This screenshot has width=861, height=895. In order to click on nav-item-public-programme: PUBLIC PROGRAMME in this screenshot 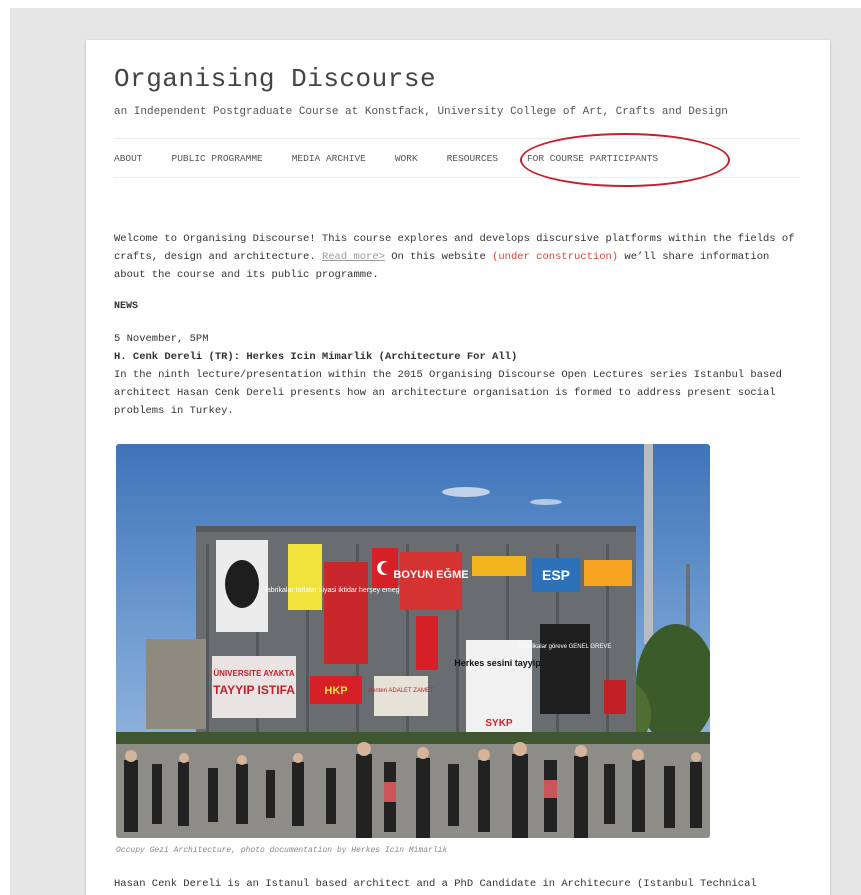, I will do `click(217, 158)`.